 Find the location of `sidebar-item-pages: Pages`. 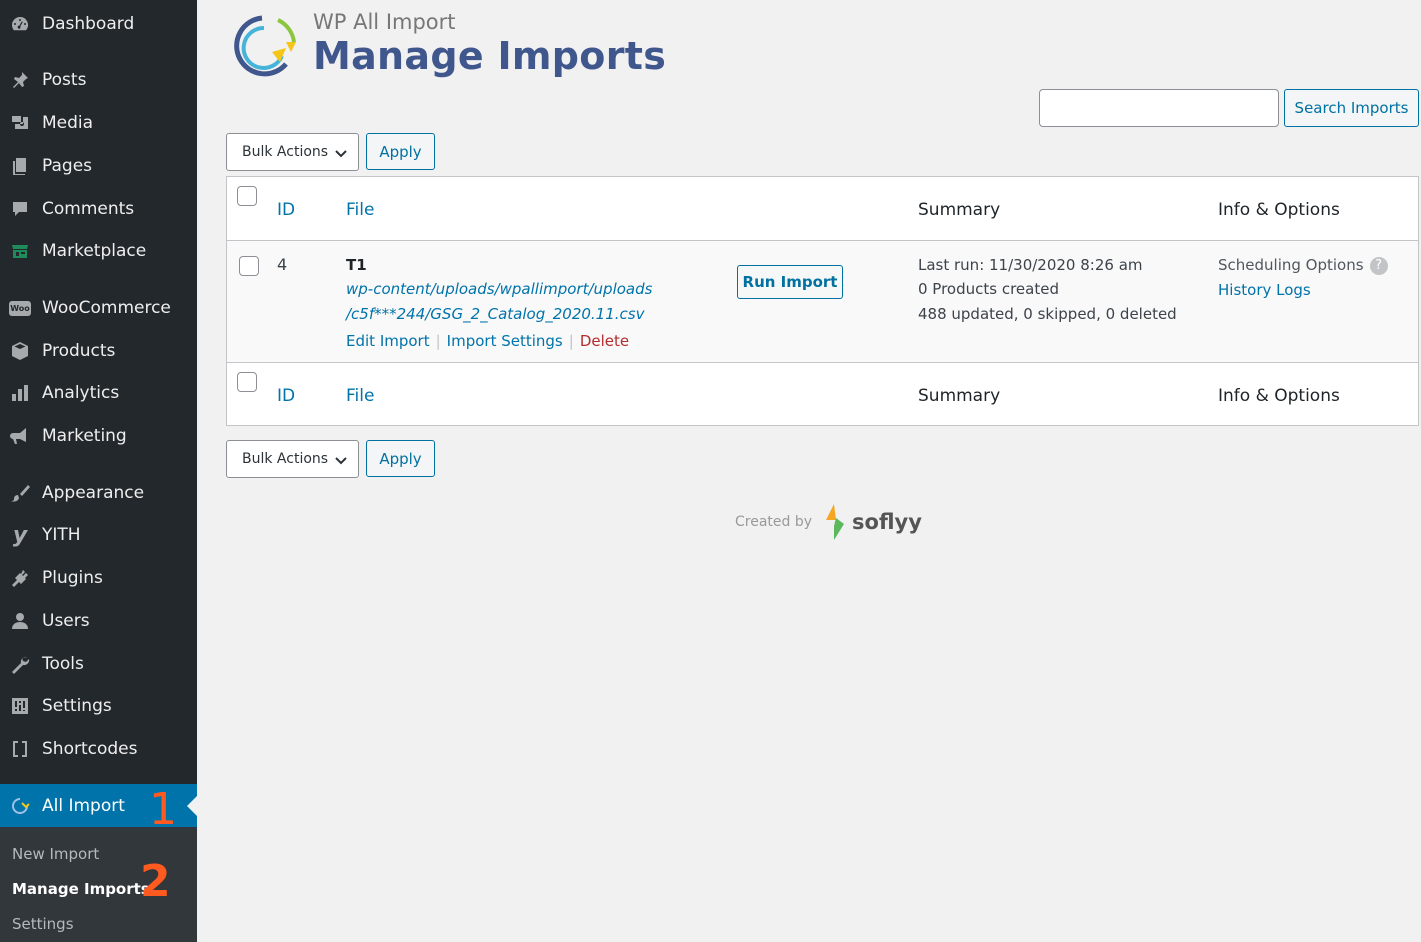

sidebar-item-pages: Pages is located at coordinates (98, 166).